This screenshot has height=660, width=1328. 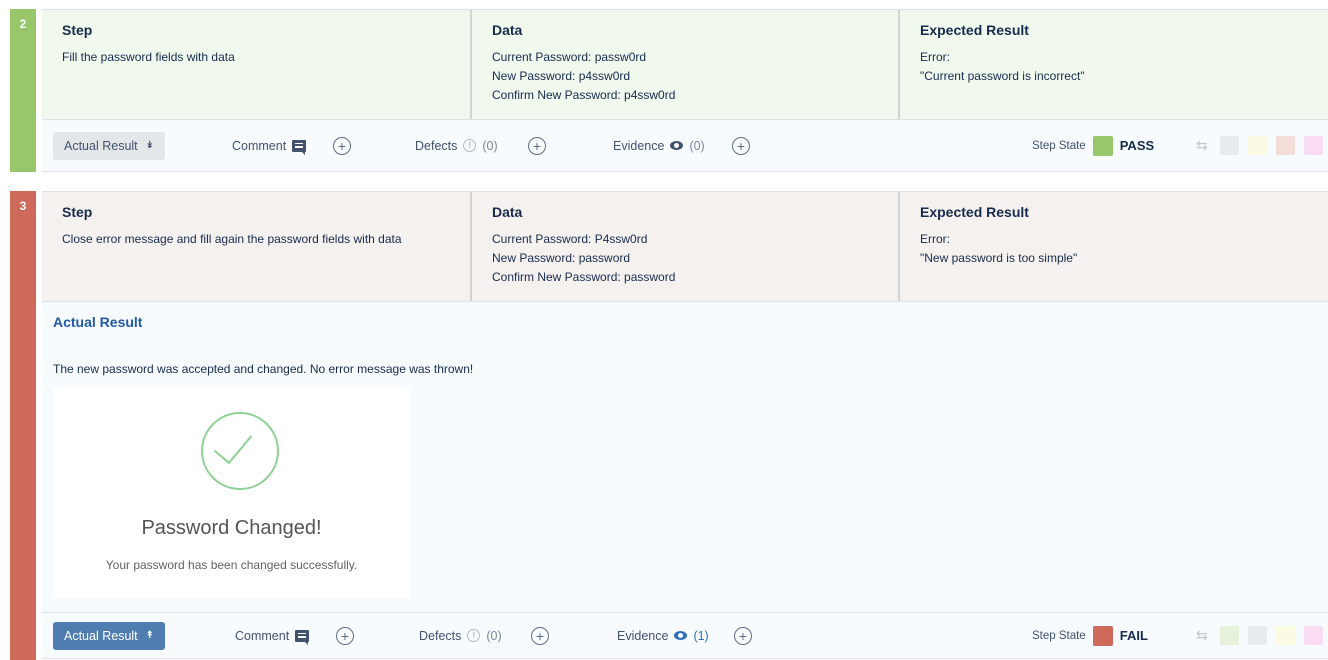 I want to click on chevron-up-icon: ↟, so click(x=150, y=635).